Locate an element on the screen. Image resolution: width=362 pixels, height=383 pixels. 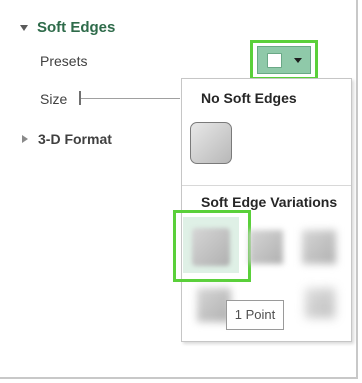
size-label: Size is located at coordinates (54, 99).